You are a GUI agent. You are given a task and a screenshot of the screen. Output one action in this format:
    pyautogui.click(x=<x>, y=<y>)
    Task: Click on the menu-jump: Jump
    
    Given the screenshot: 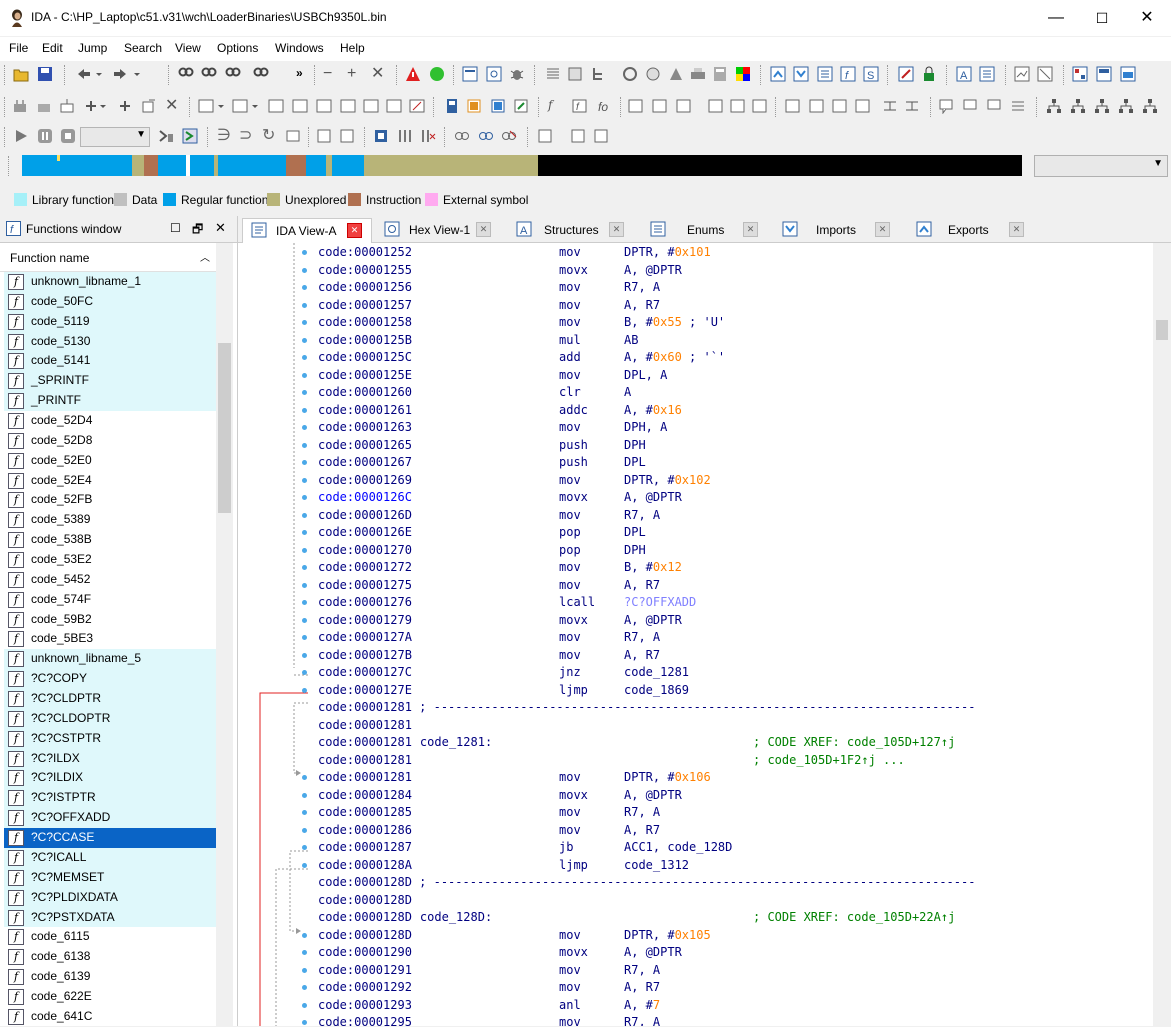 What is the action you would take?
    pyautogui.click(x=92, y=48)
    